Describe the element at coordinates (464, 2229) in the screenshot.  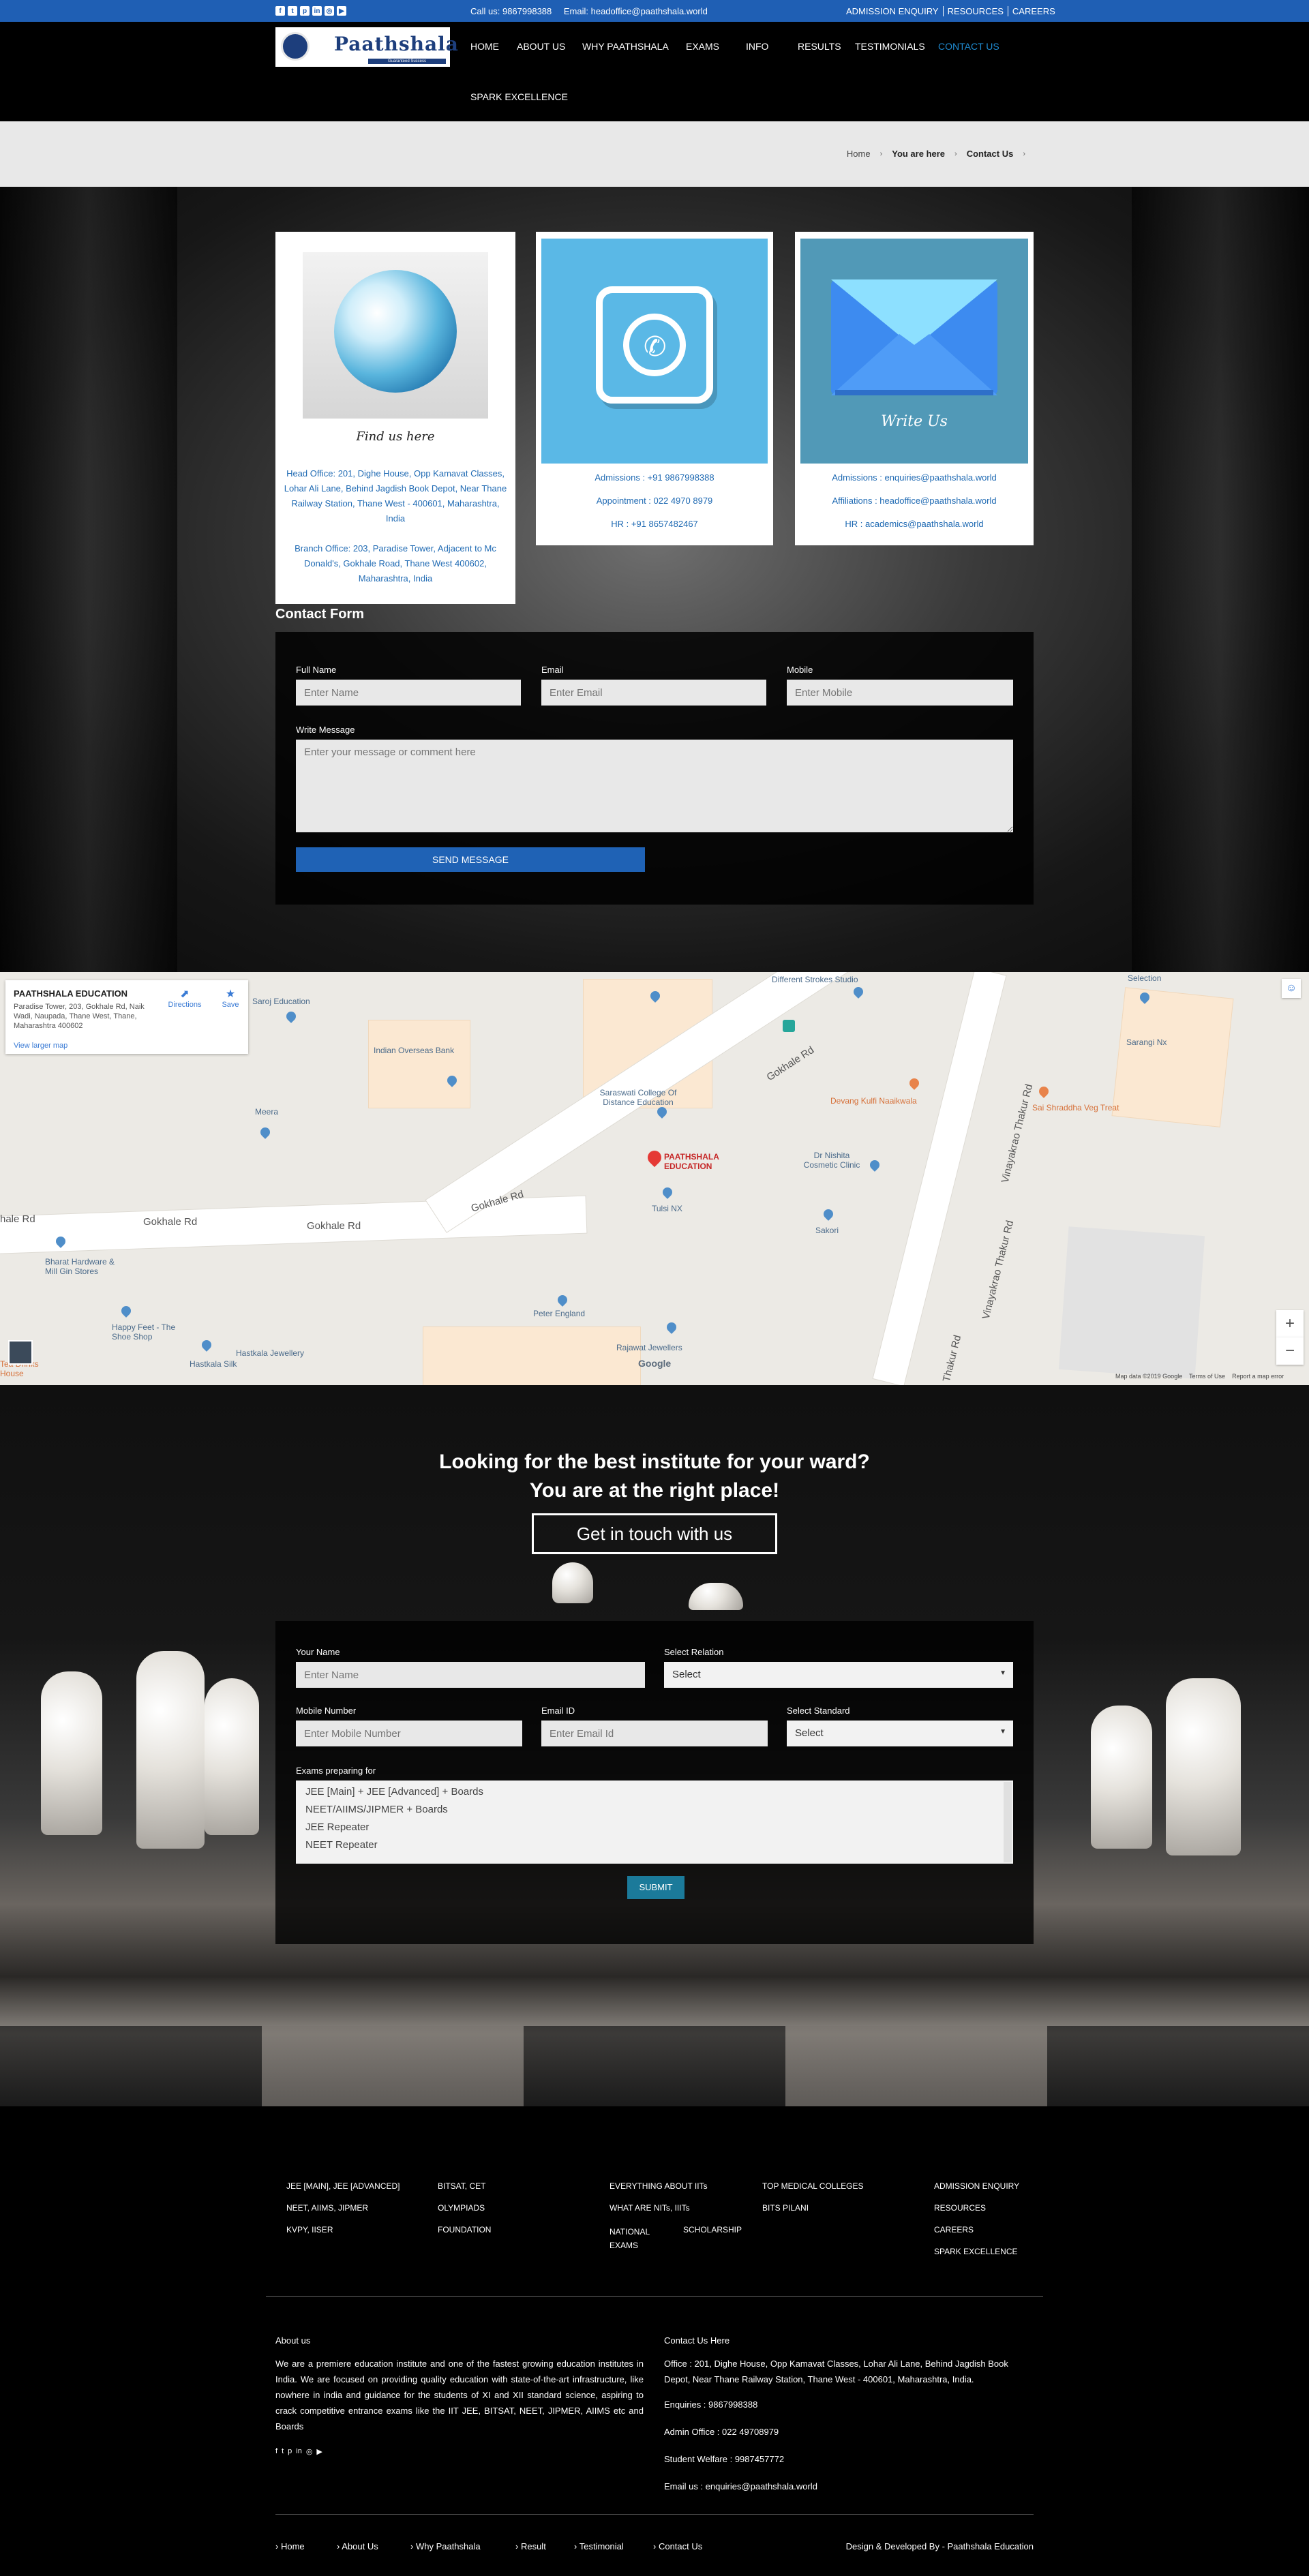
I see `footer-link: FOUNDATION` at that location.